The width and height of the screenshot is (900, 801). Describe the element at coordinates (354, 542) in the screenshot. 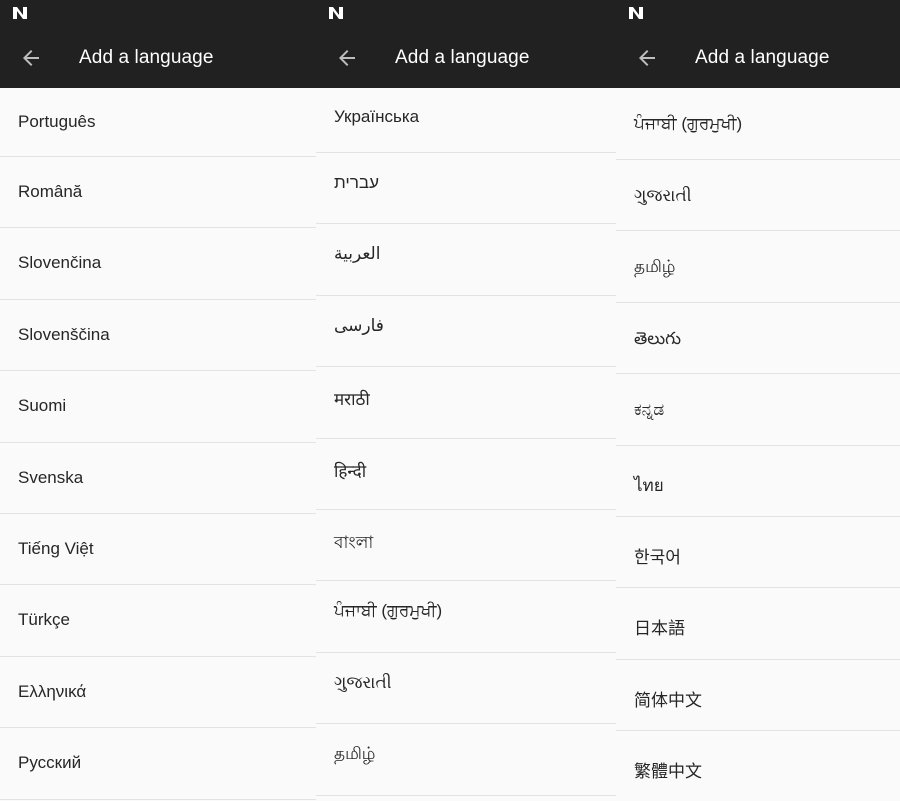

I see `language-label: বাংলা` at that location.